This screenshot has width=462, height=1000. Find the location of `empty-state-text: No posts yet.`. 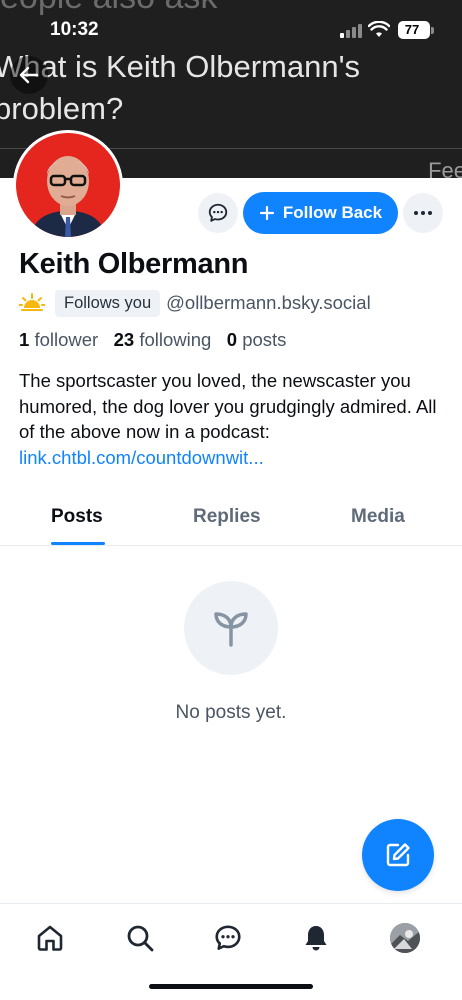

empty-state-text: No posts yet. is located at coordinates (231, 712).